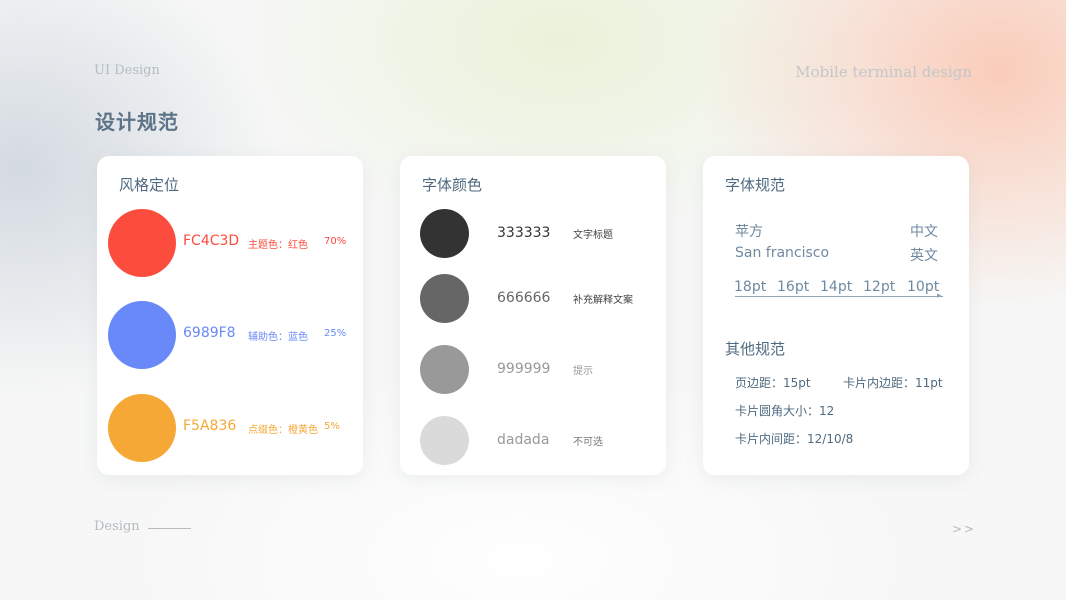 The width and height of the screenshot is (1066, 600). I want to click on font-size-label: 16pt, so click(793, 287).